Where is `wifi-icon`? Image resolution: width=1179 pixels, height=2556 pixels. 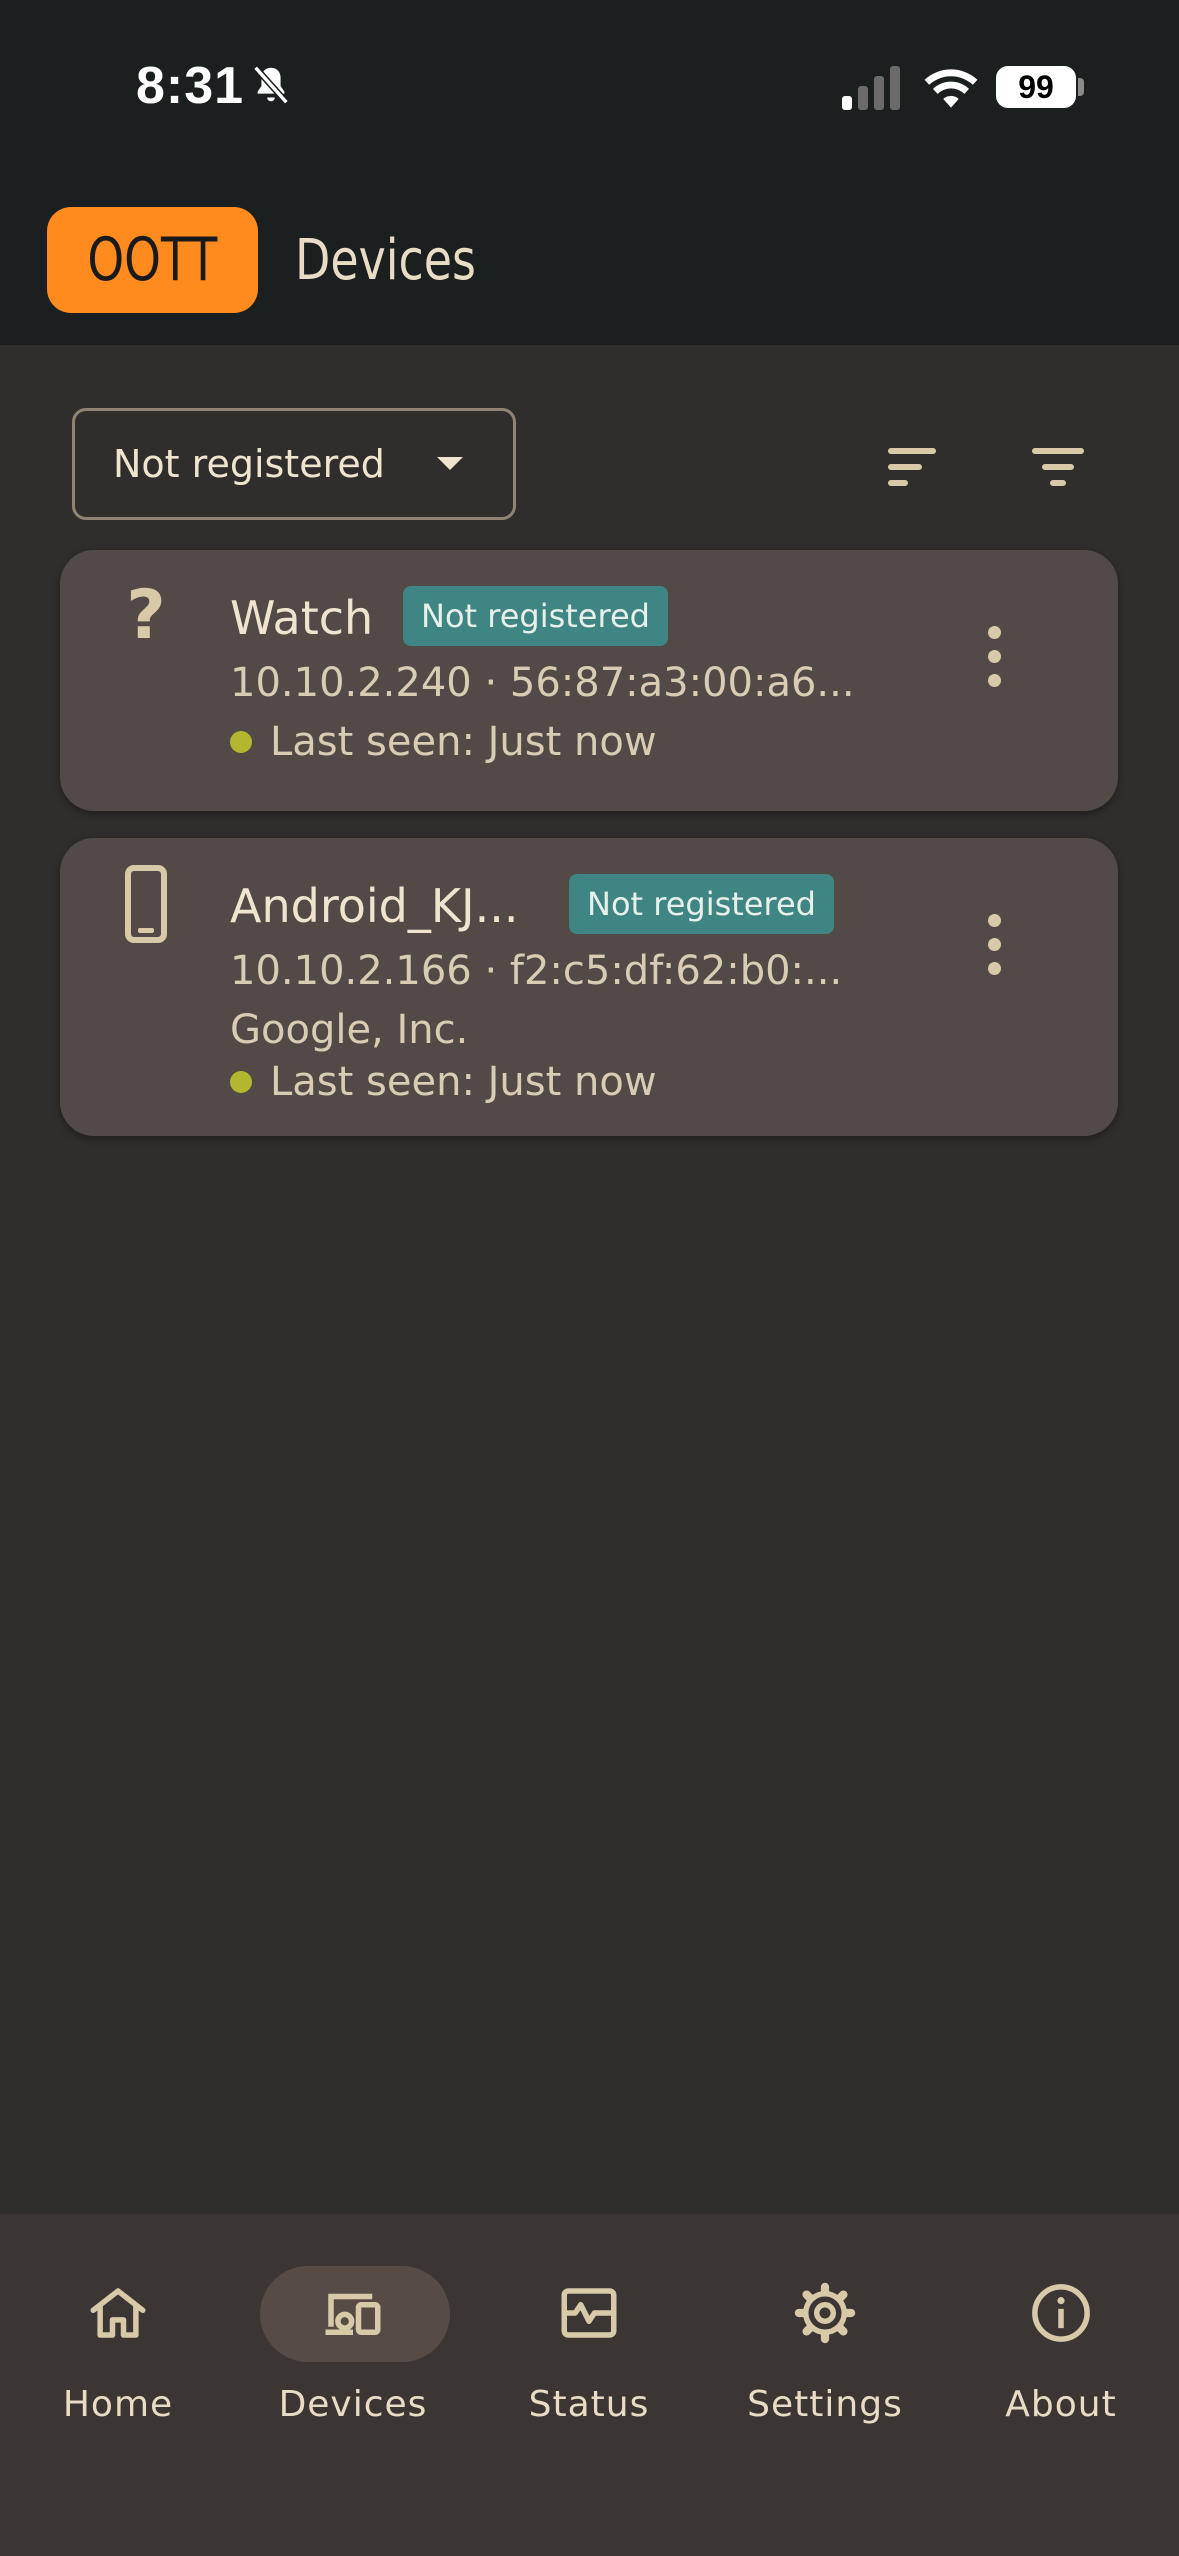
wifi-icon is located at coordinates (951, 88).